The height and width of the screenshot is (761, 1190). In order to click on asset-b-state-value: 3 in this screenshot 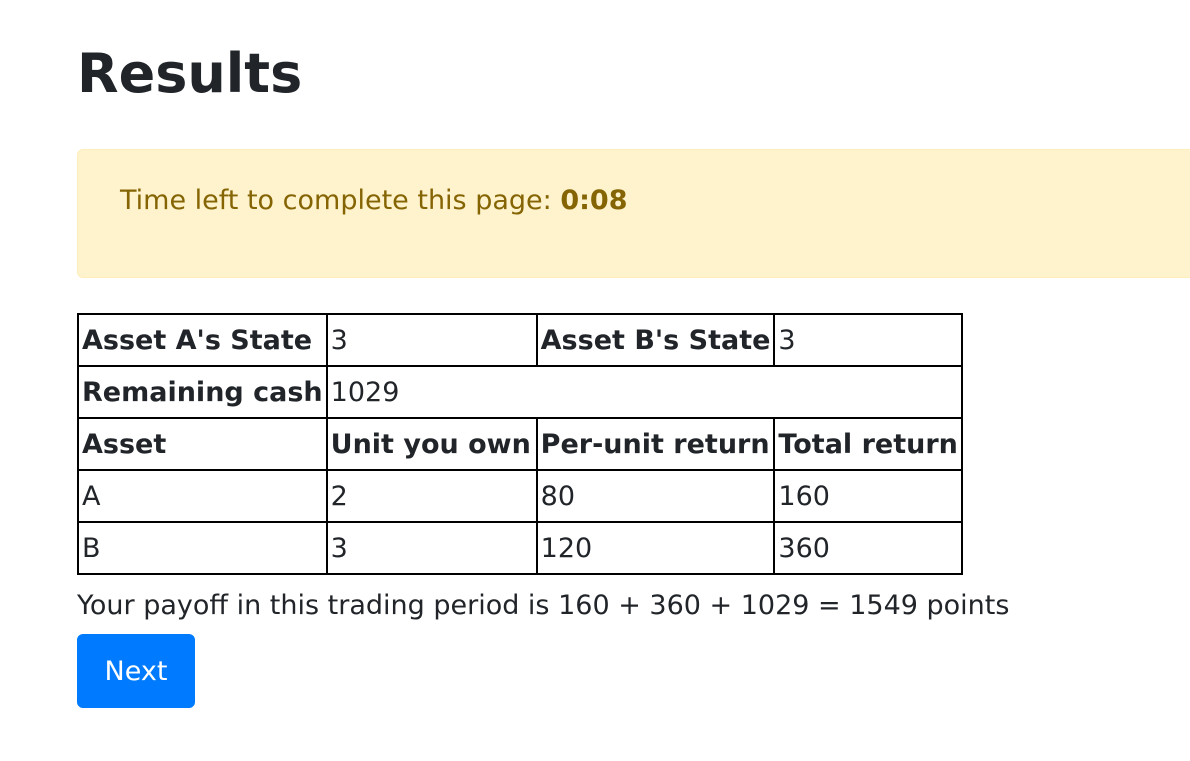, I will do `click(868, 340)`.